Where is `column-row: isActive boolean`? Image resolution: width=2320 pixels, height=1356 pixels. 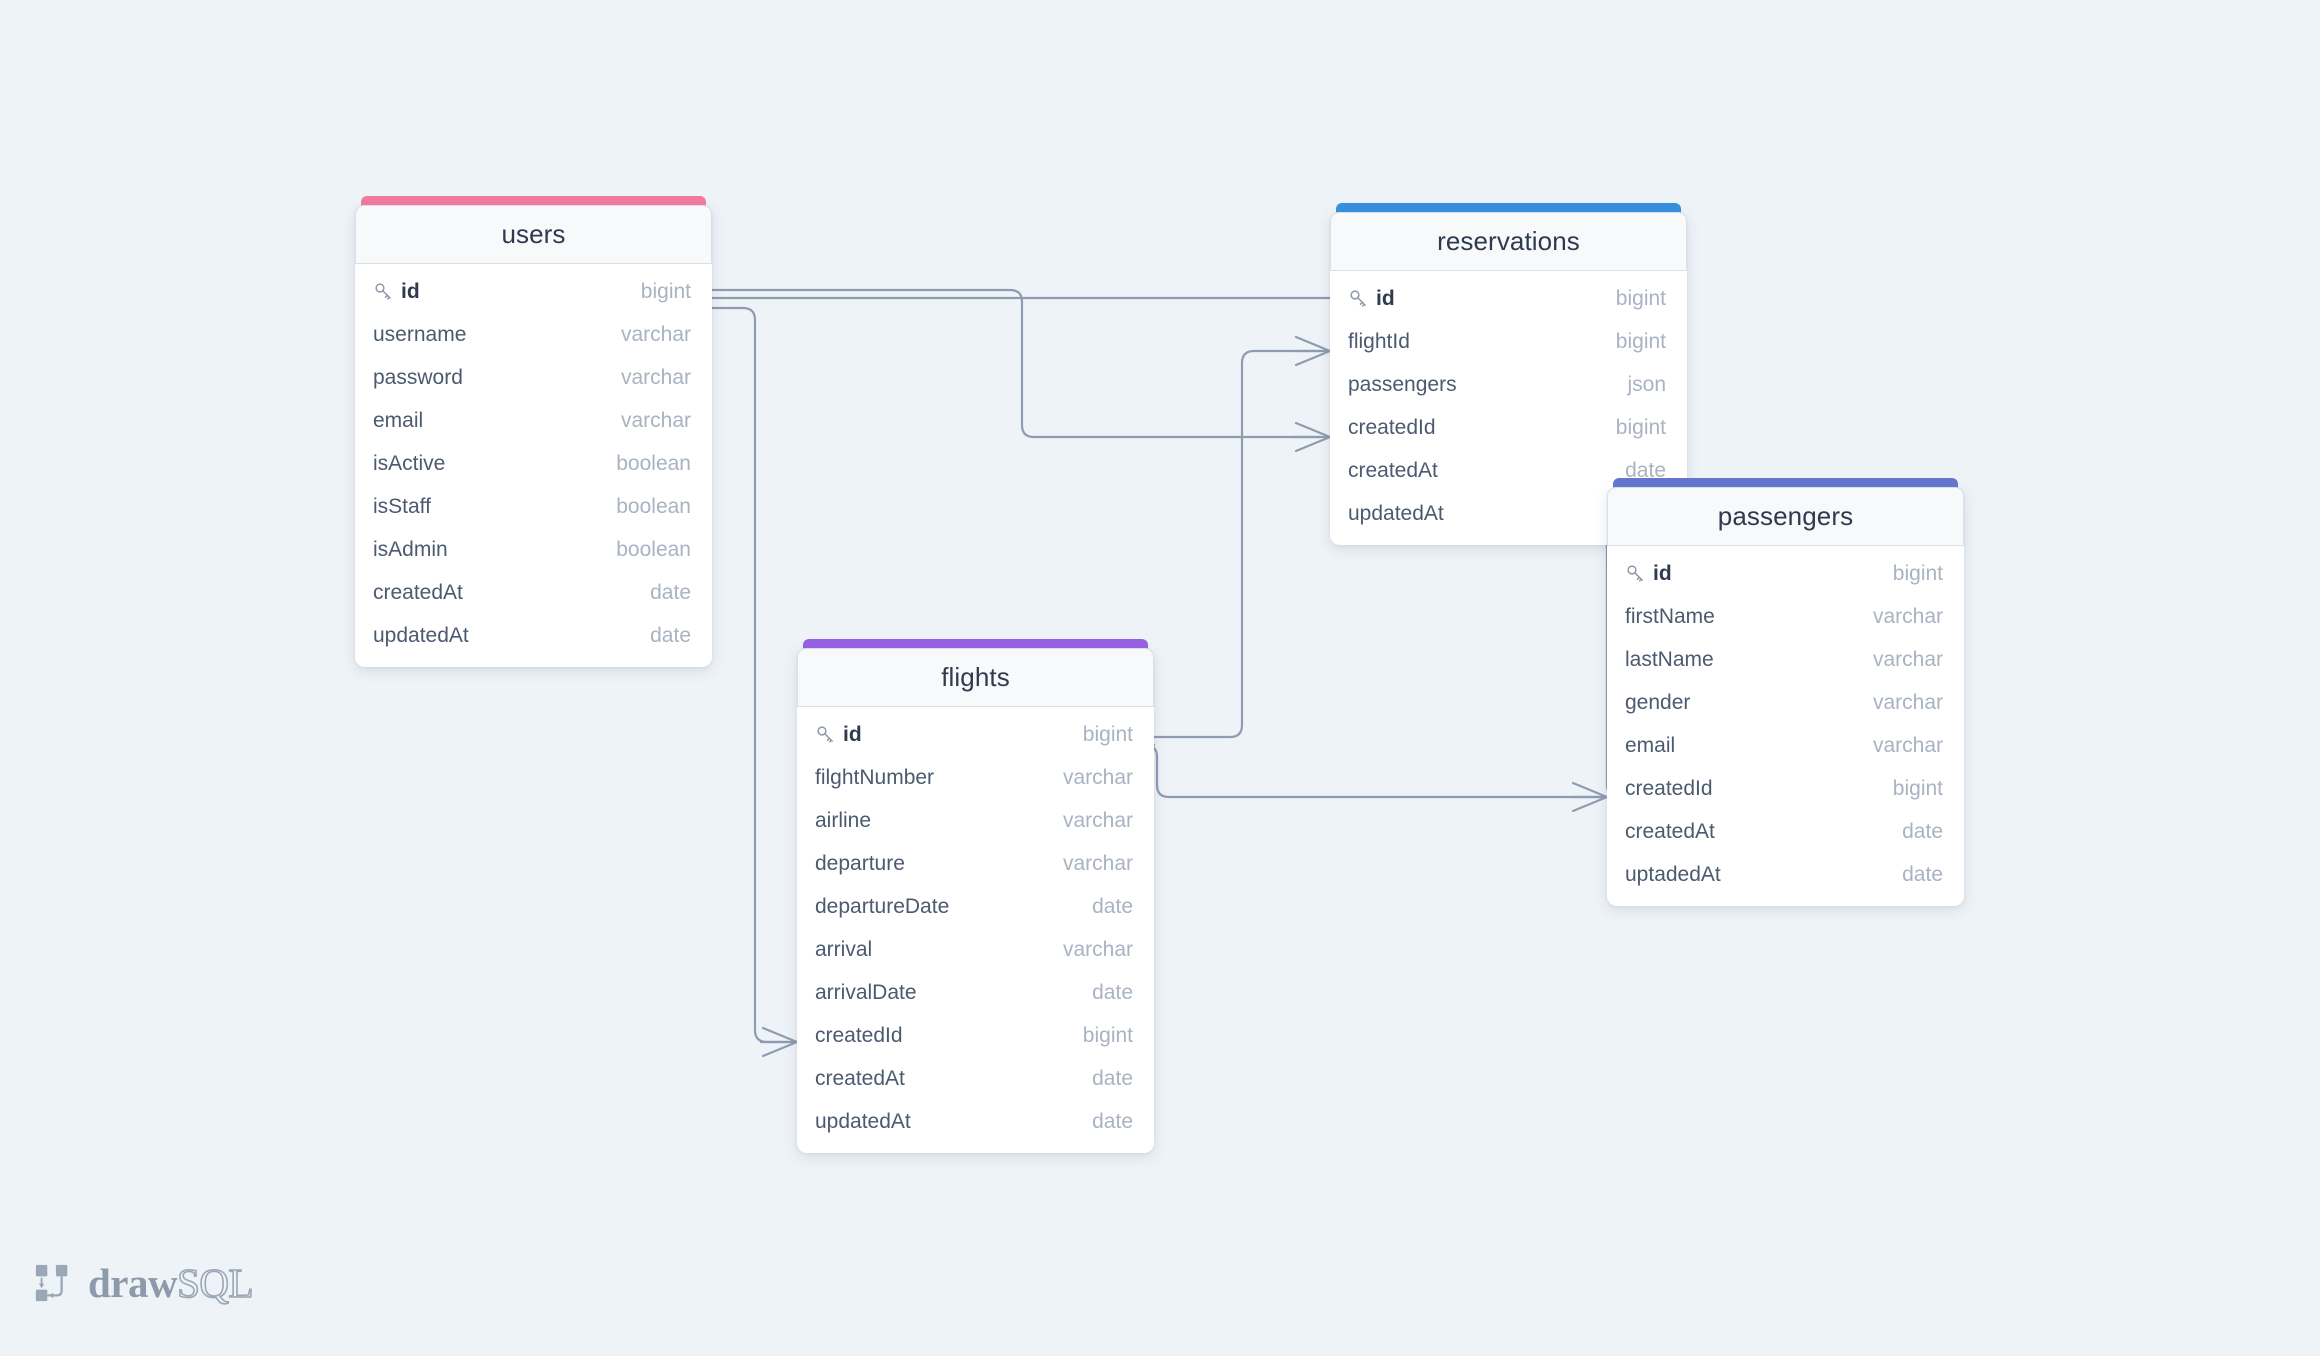
column-row: isActive boolean is located at coordinates (533, 463).